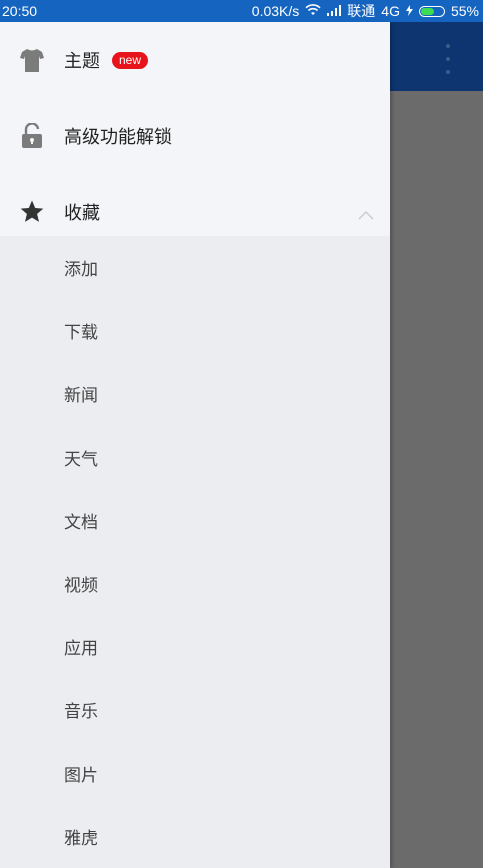  What do you see at coordinates (275, 11) in the screenshot?
I see `network-speed: 0.03K/s` at bounding box center [275, 11].